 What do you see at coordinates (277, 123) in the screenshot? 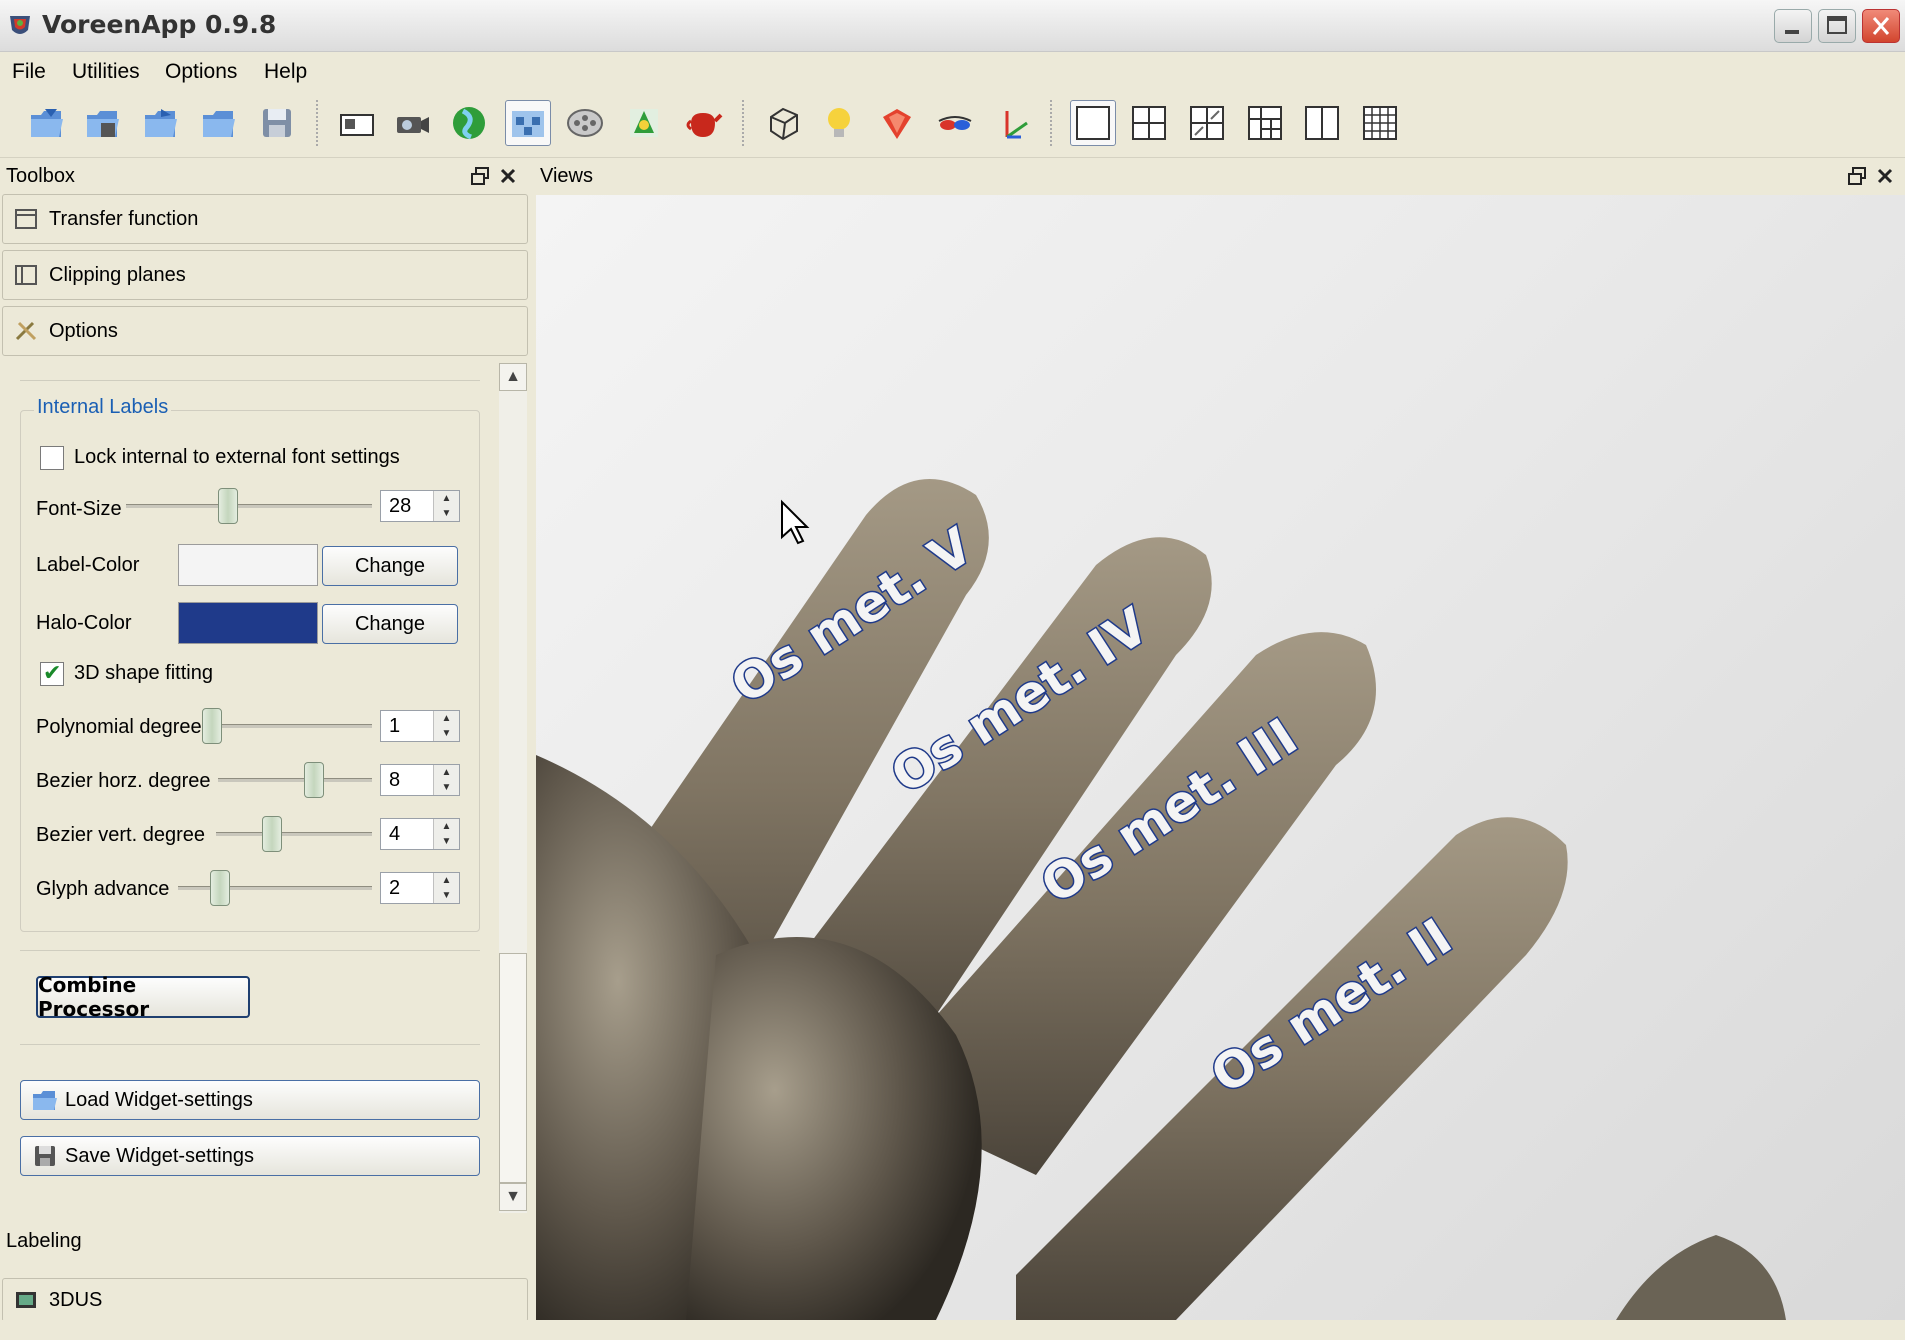
I see `save-icon` at bounding box center [277, 123].